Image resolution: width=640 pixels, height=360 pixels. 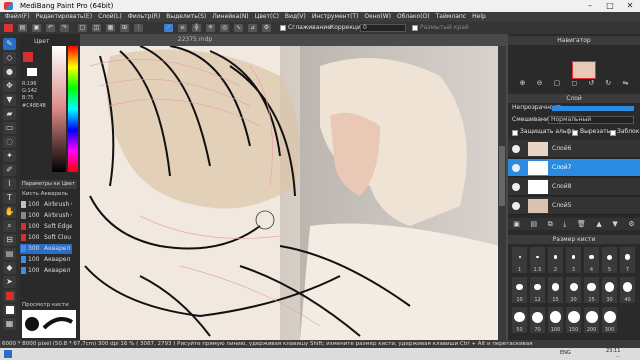 I want to click on background-color-swatch, so click(x=32, y=72).